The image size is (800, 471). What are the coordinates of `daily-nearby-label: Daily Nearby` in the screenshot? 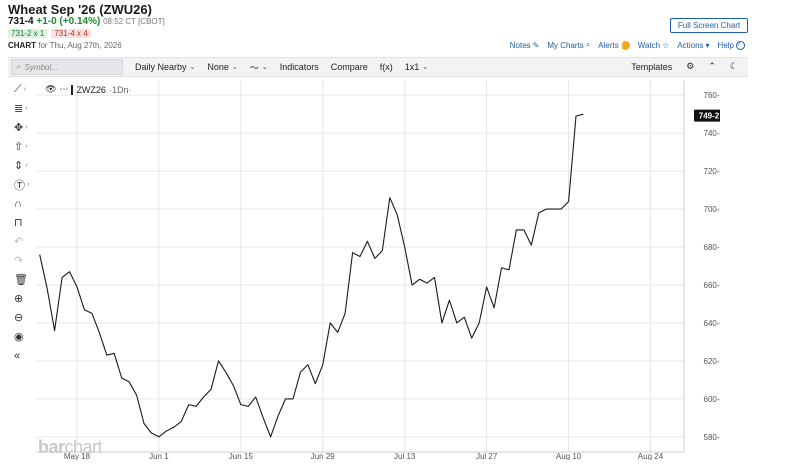 It's located at (161, 67).